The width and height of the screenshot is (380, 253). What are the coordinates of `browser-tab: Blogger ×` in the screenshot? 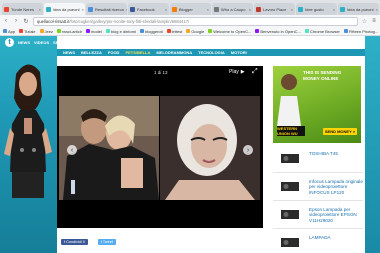 It's located at (190, 9).